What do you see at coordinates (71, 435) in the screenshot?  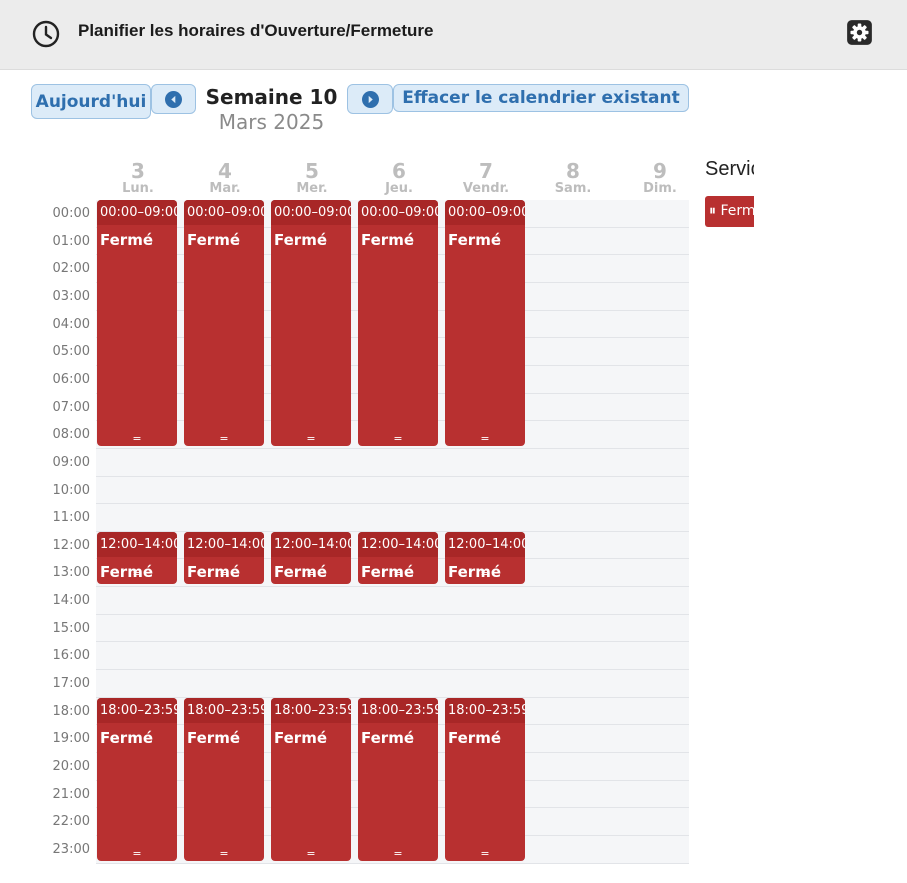 I see `hour-label: 08:00` at bounding box center [71, 435].